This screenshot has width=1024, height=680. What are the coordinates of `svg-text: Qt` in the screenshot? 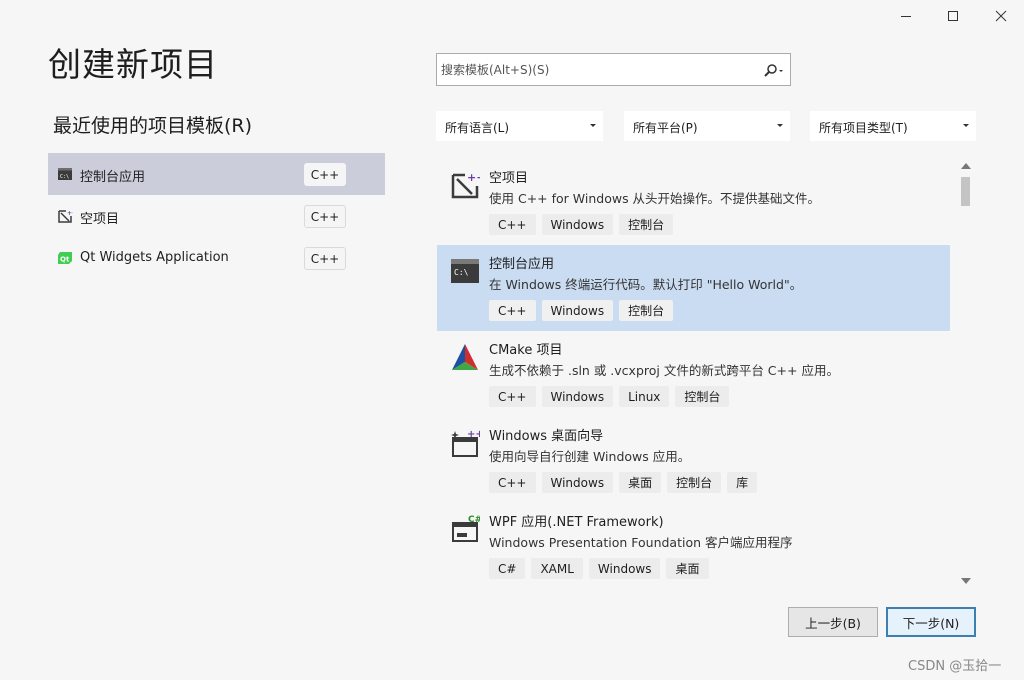 It's located at (65, 260).